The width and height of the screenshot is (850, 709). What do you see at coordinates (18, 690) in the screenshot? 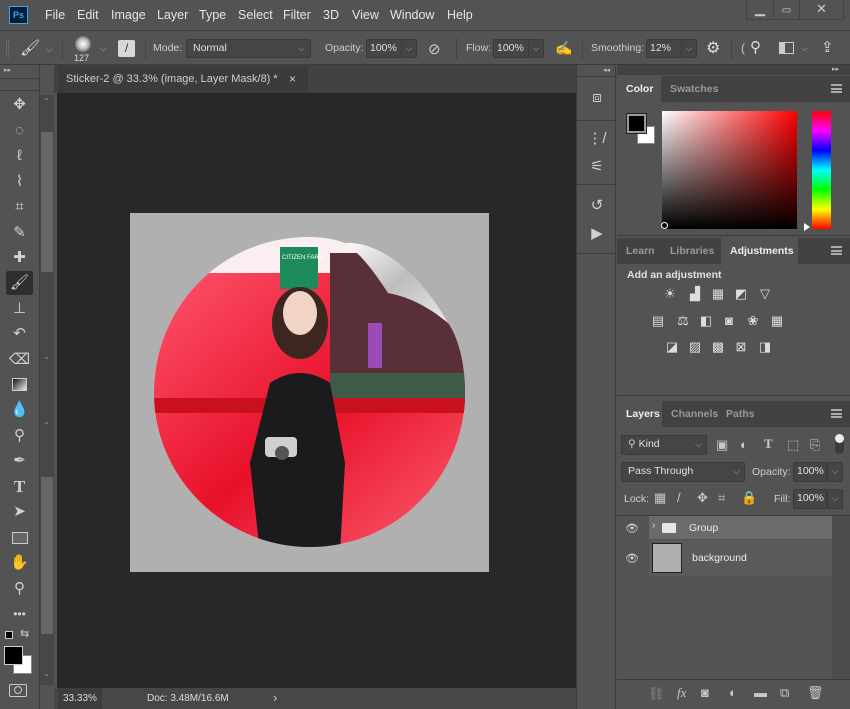
I see `quick-mask-icon` at bounding box center [18, 690].